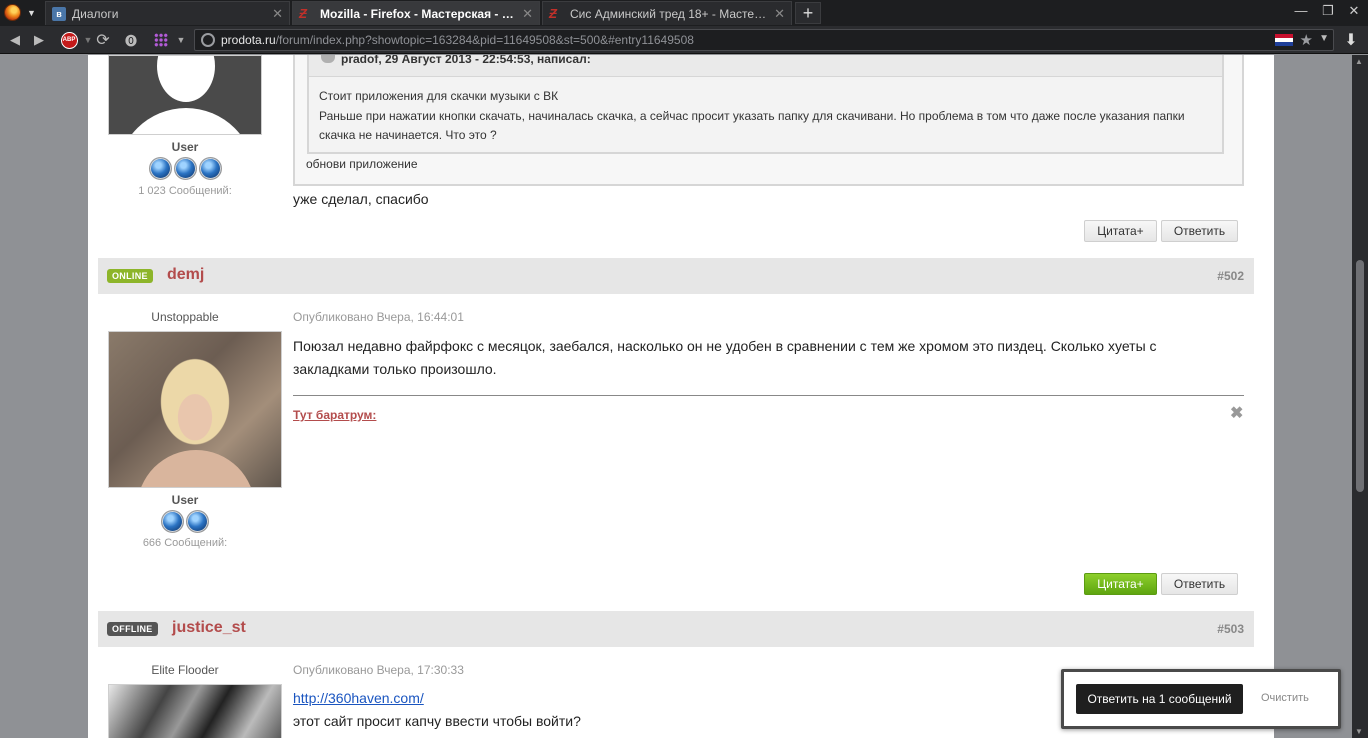  Describe the element at coordinates (69, 40) in the screenshot. I see `adblock-icon: ABP` at that location.